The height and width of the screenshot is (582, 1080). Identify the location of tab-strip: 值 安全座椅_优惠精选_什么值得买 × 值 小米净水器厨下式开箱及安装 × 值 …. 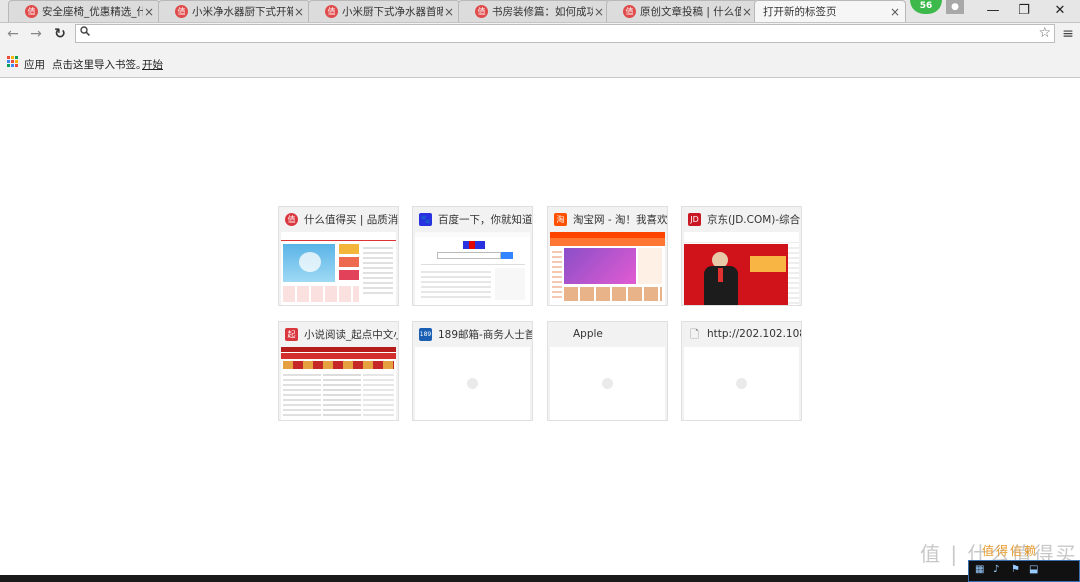
(540, 11).